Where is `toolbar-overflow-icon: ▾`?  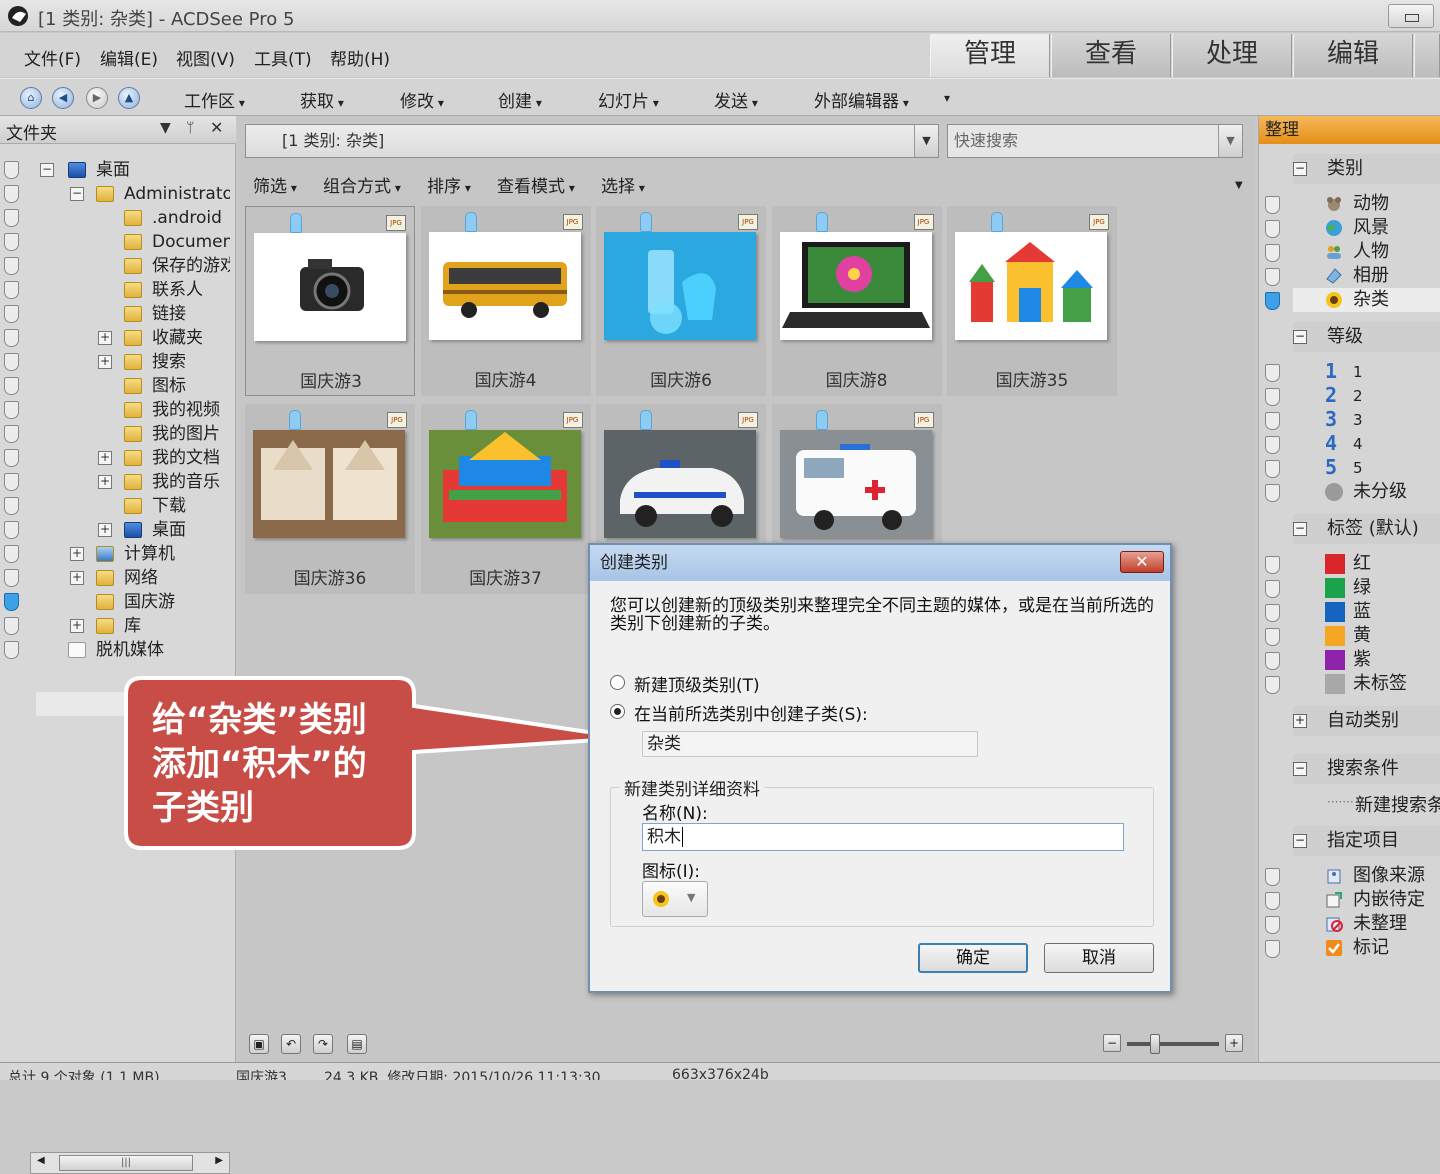
toolbar-overflow-icon: ▾ is located at coordinates (947, 98).